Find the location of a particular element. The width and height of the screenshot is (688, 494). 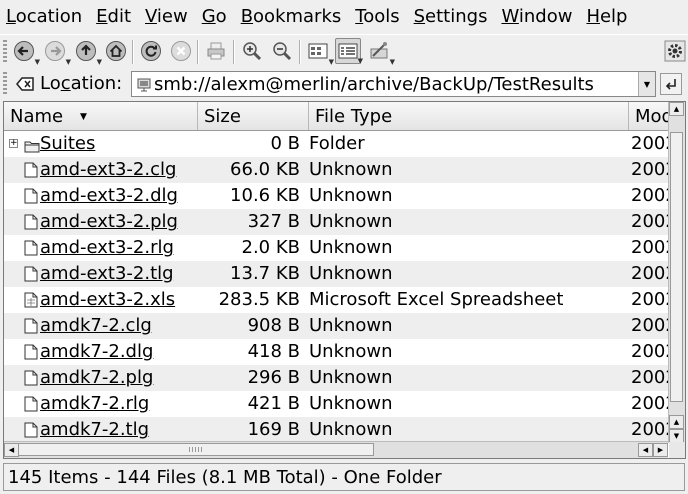

up-button: ▼ is located at coordinates (87, 52).